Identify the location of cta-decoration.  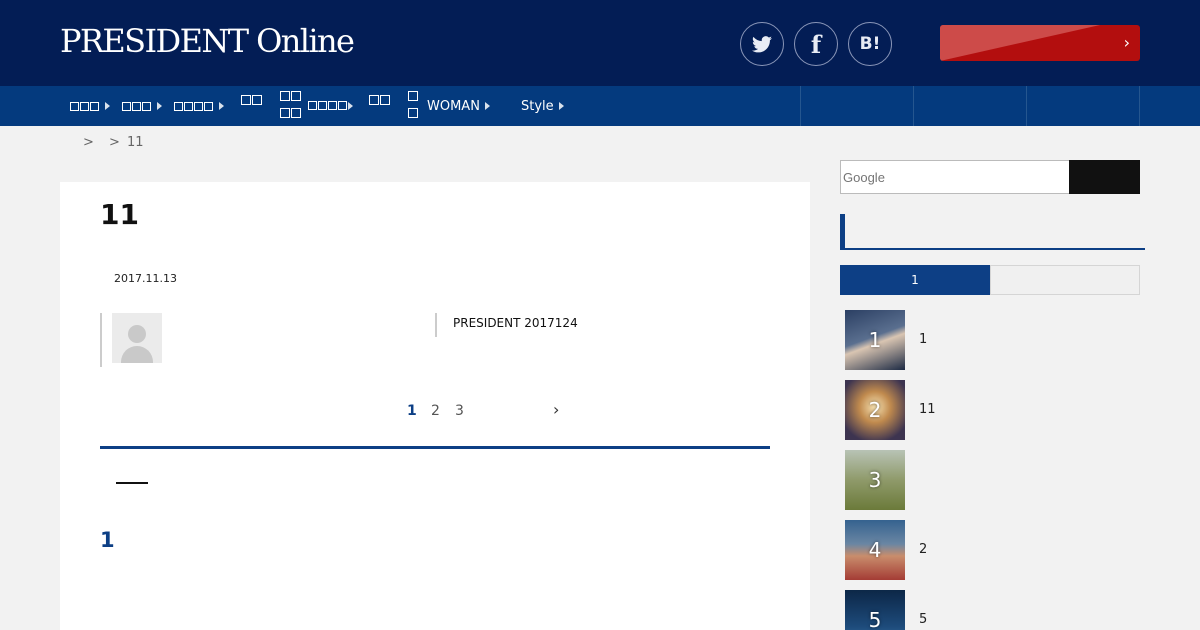
(1020, 43).